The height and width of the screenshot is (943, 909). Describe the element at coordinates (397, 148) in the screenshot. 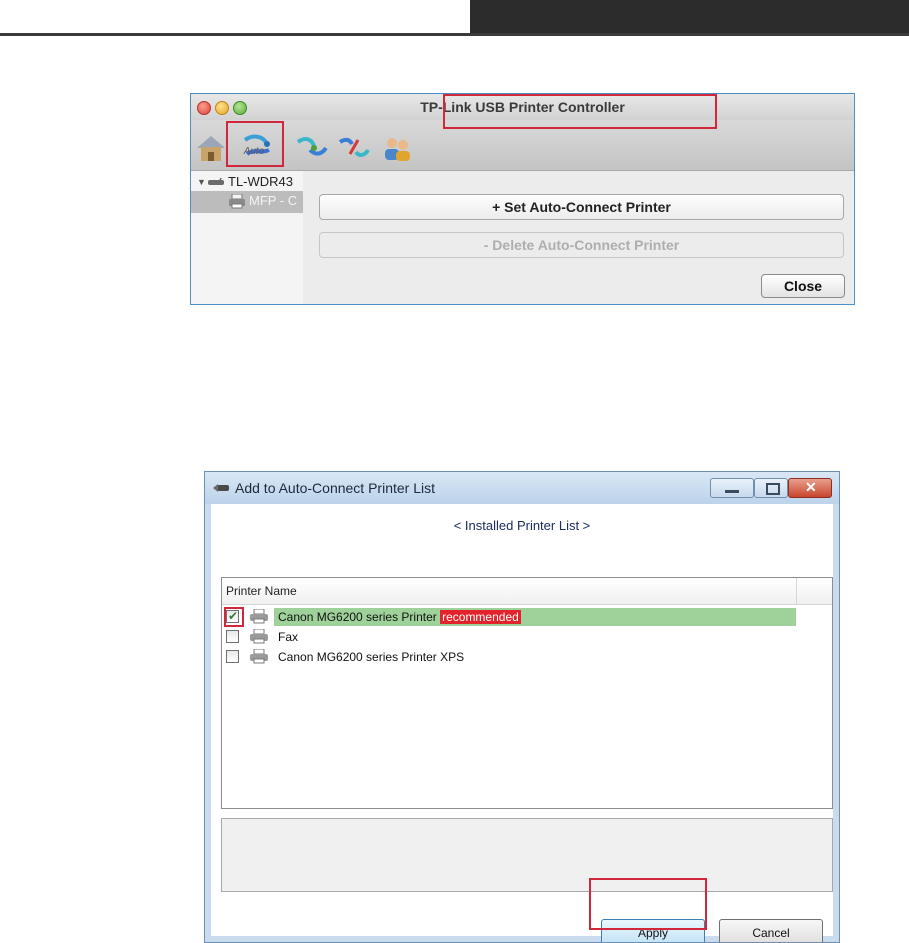

I see `users-icon` at that location.